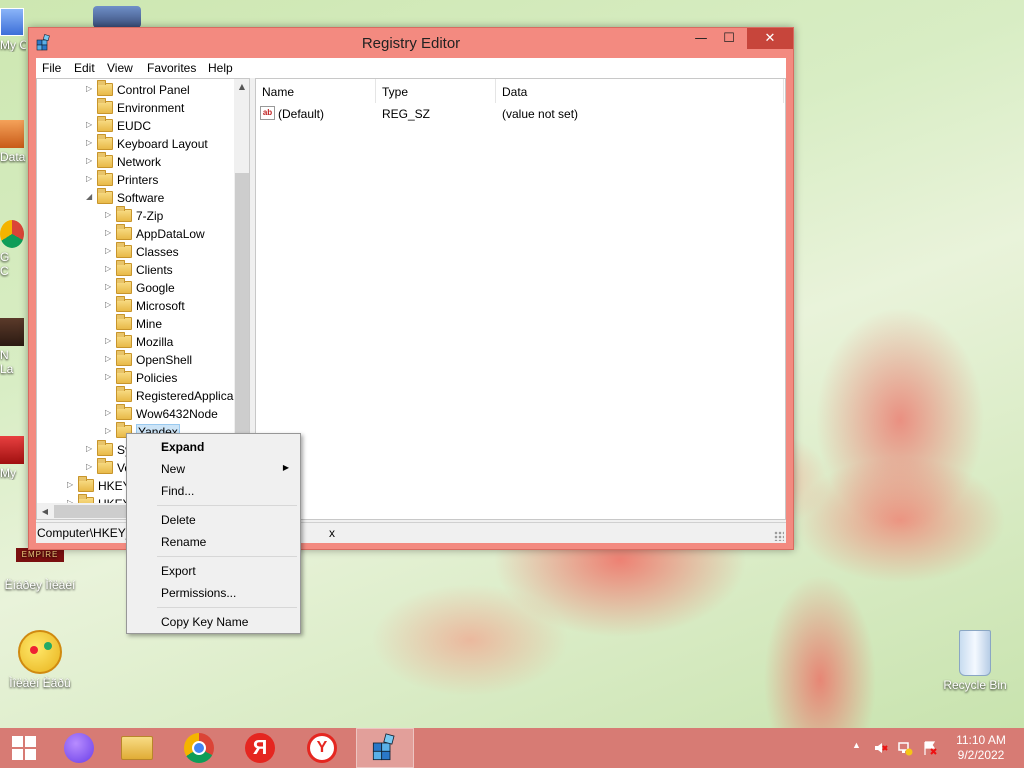 The image size is (1024, 768). What do you see at coordinates (51, 68) in the screenshot?
I see `menu-file: File` at bounding box center [51, 68].